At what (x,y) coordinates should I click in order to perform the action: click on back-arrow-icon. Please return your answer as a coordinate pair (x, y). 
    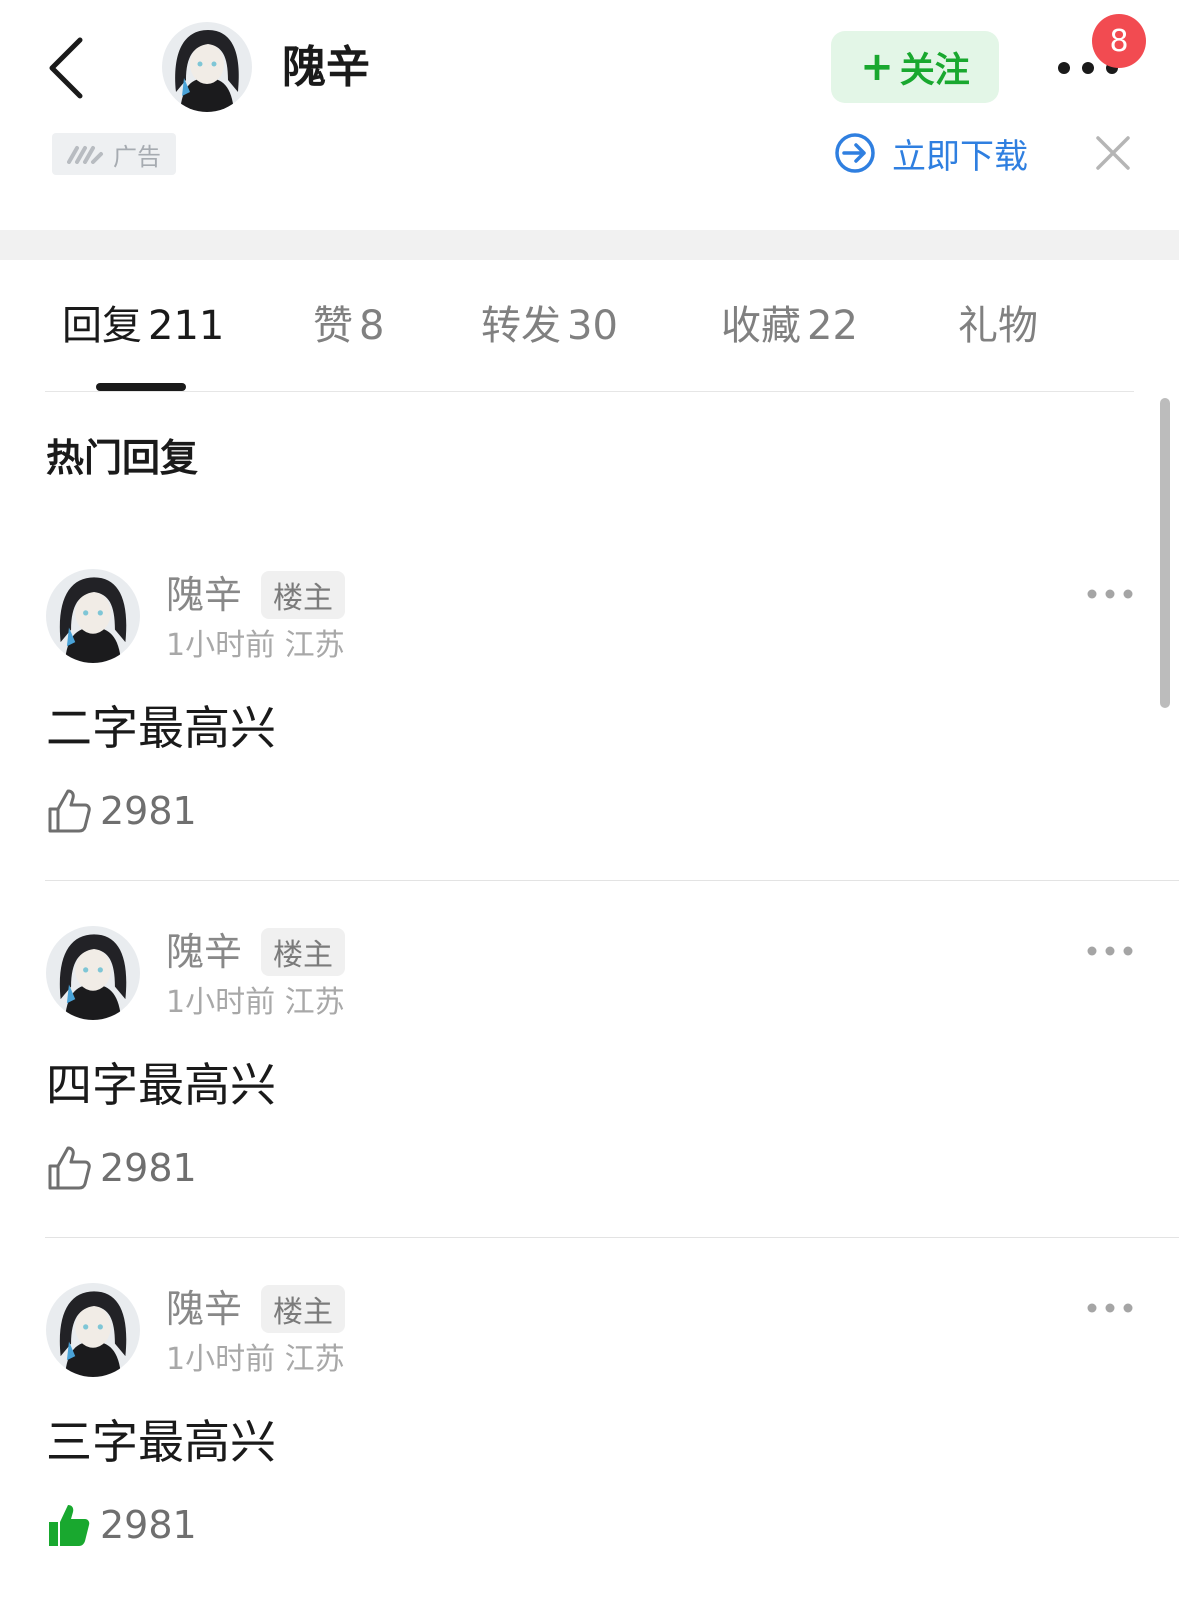
    Looking at the image, I should click on (66, 68).